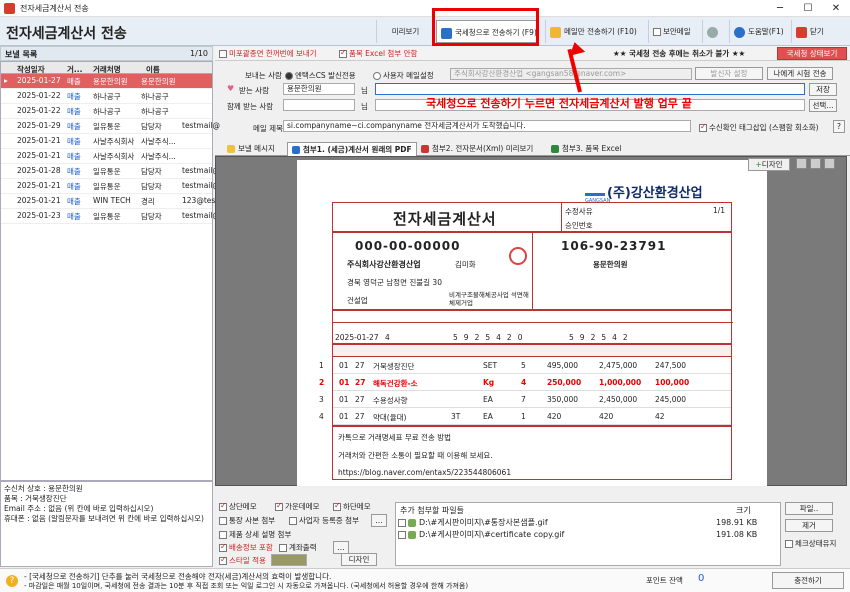  What do you see at coordinates (110, 126) in the screenshot?
I see `table-row: 2025-01-29 매출 일유통운 담당자 testmail@` at bounding box center [110, 126].